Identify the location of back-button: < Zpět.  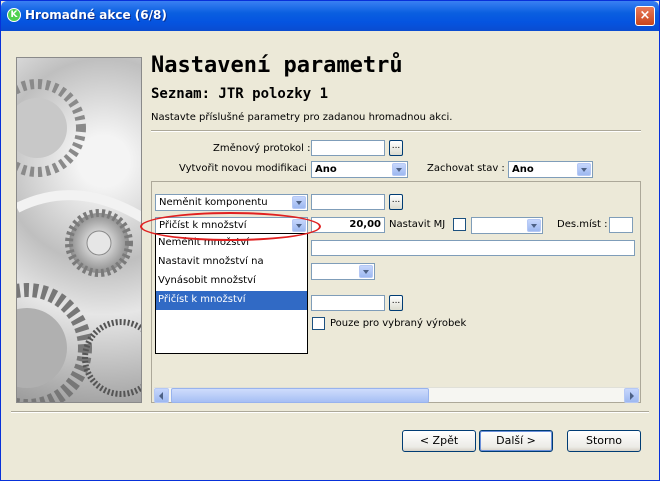
(439, 441).